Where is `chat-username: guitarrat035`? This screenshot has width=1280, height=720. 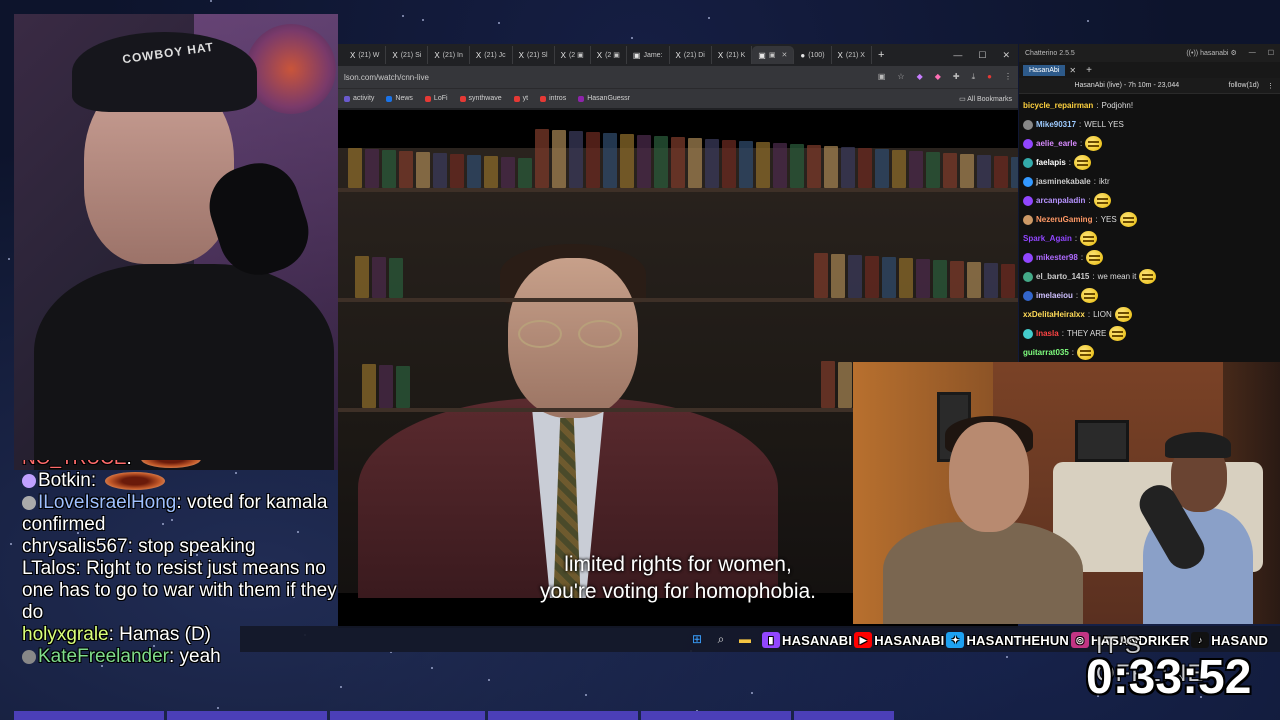 chat-username: guitarrat035 is located at coordinates (1046, 352).